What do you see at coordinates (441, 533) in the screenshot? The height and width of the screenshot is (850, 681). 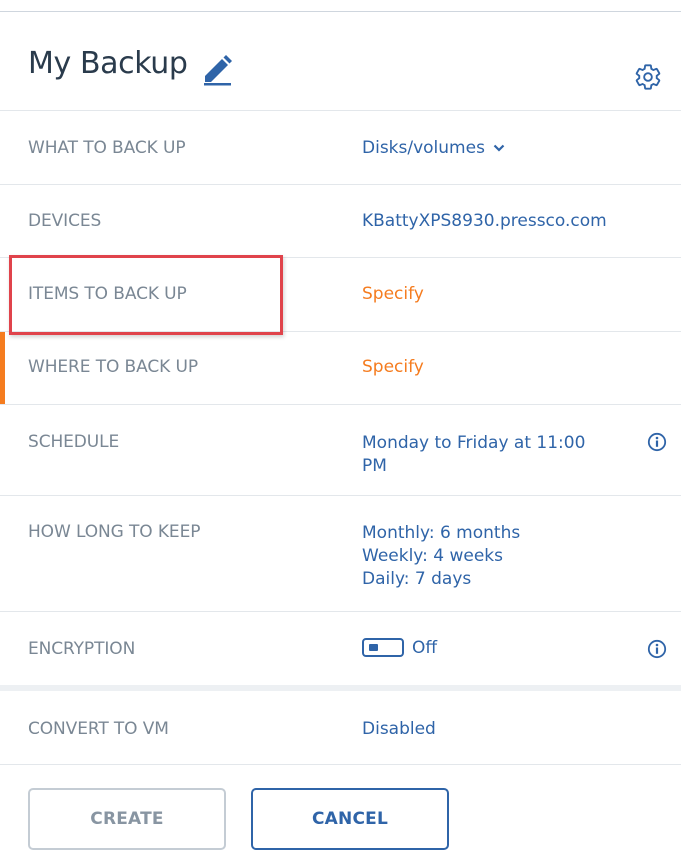 I see `retention-monthly: Monthly: 6 months` at bounding box center [441, 533].